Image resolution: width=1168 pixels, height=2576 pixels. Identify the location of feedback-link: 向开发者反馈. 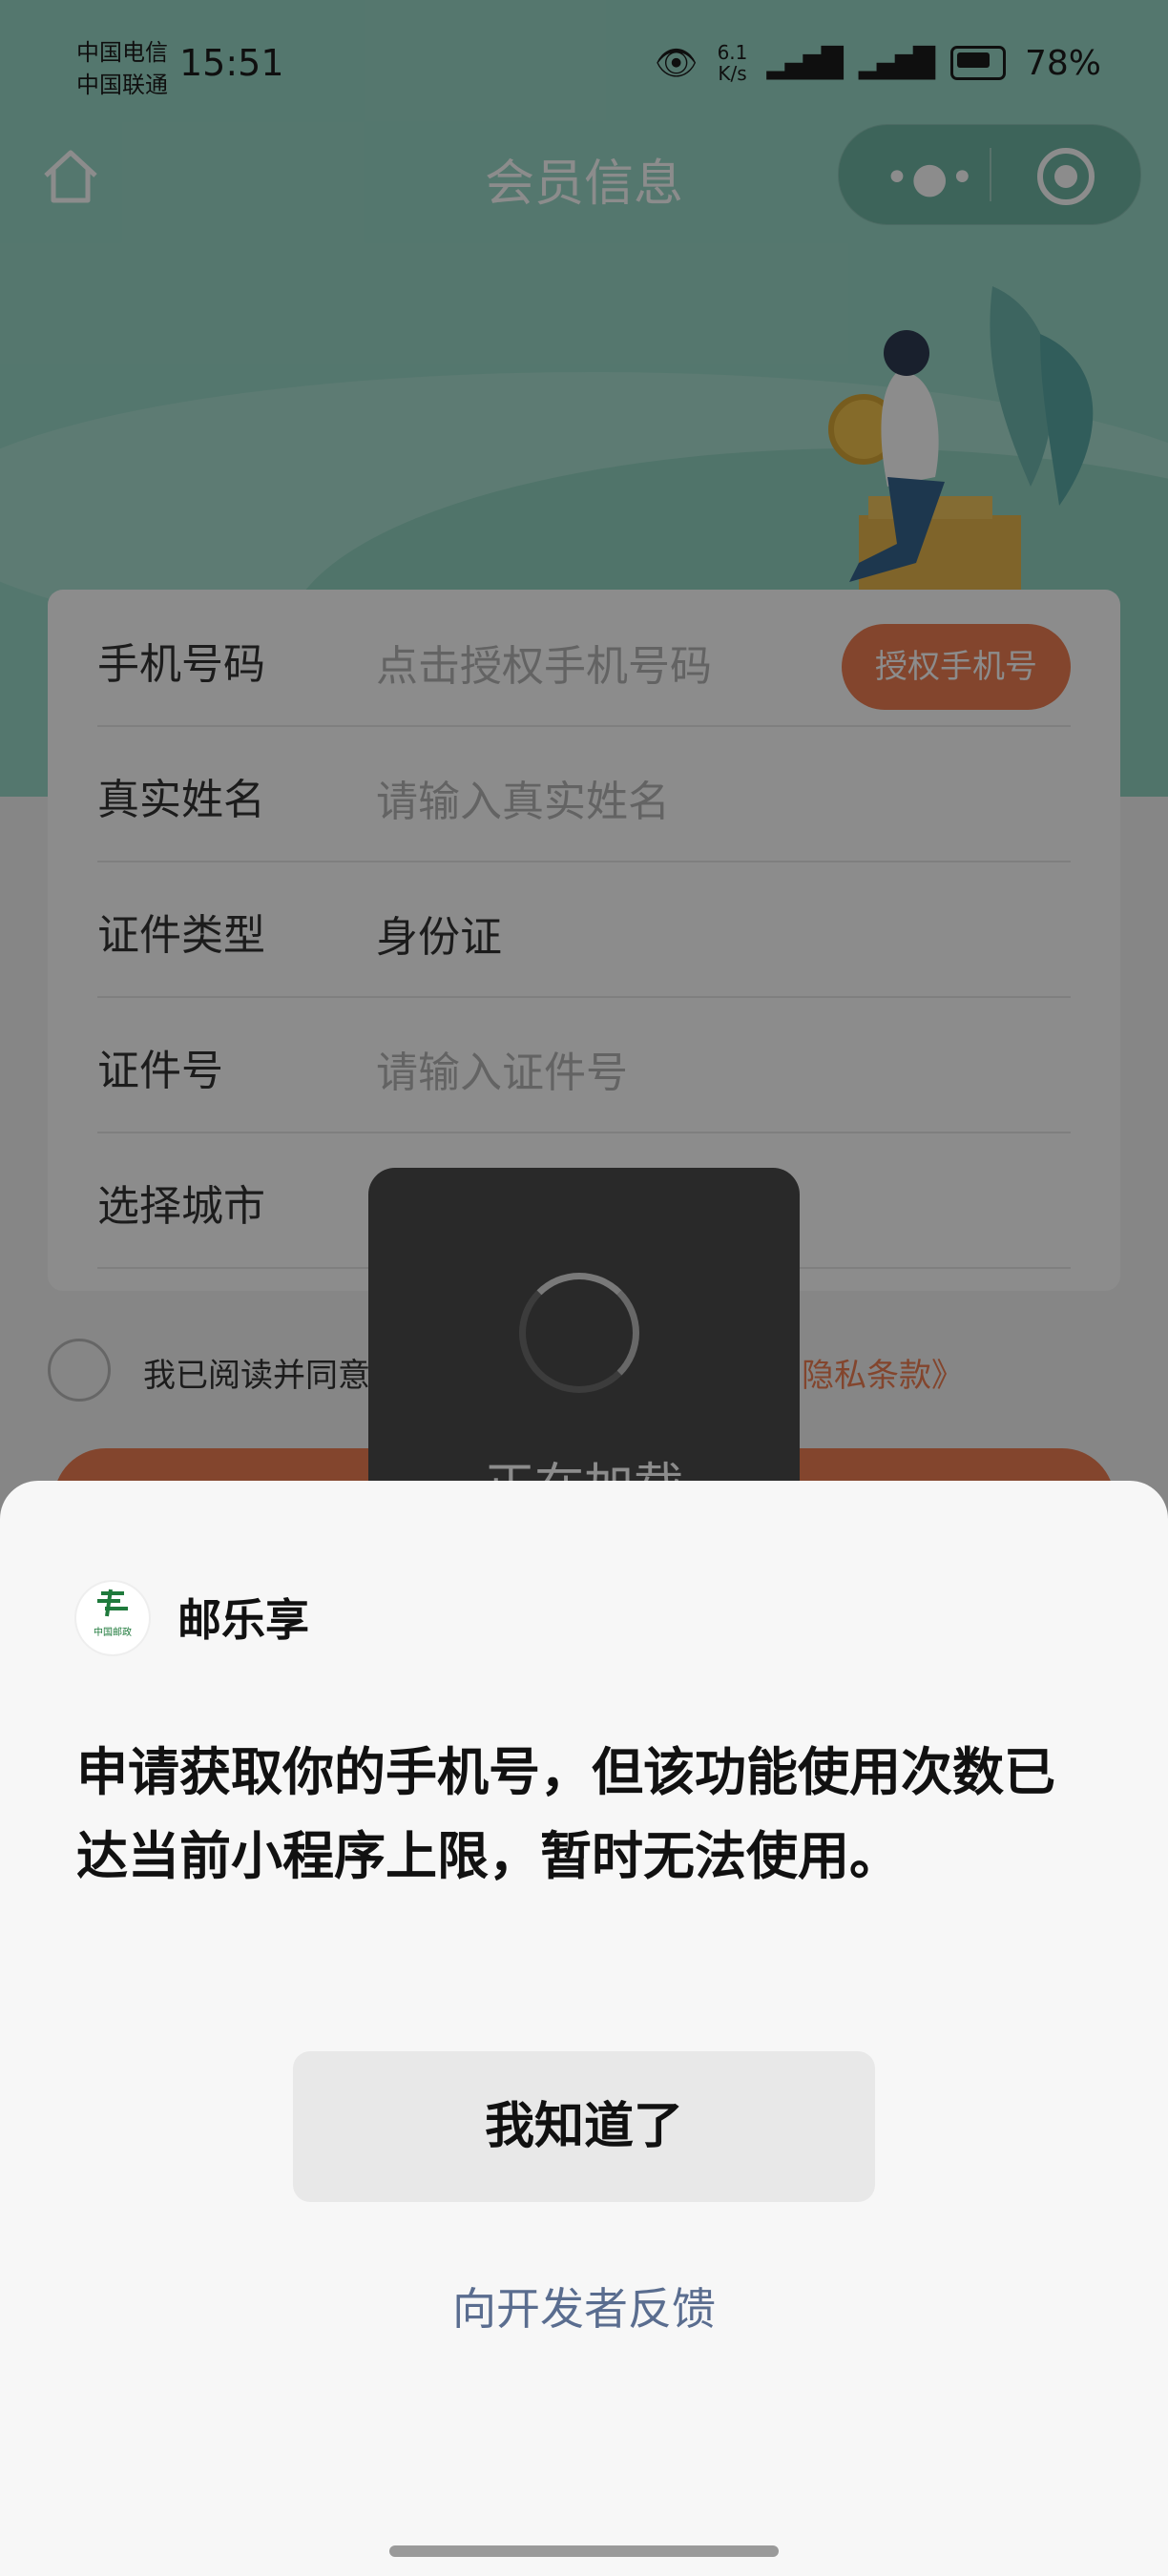
(584, 2306).